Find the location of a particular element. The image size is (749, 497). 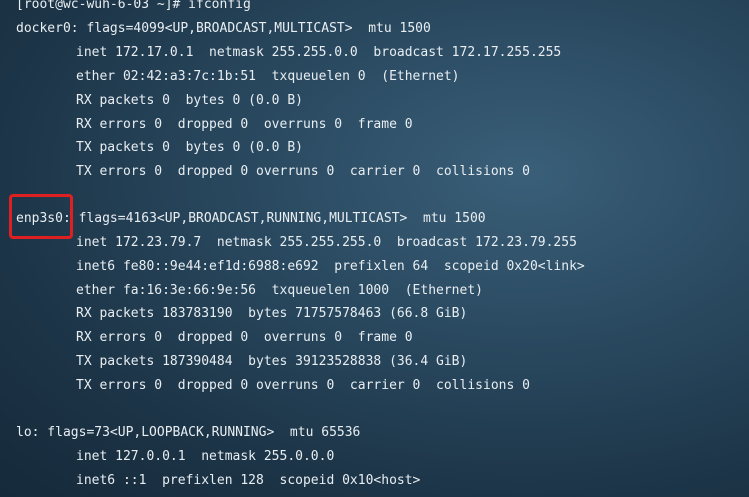

enp3s0-rx-errors: RX errors 0 dropped 0 overruns 0 frame 0 is located at coordinates (244, 337).